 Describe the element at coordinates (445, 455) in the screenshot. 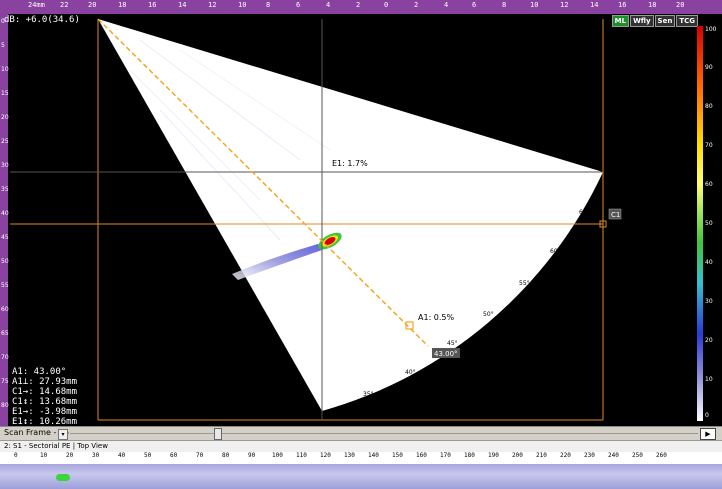

I see `bottom-ruler-tick: 170` at that location.